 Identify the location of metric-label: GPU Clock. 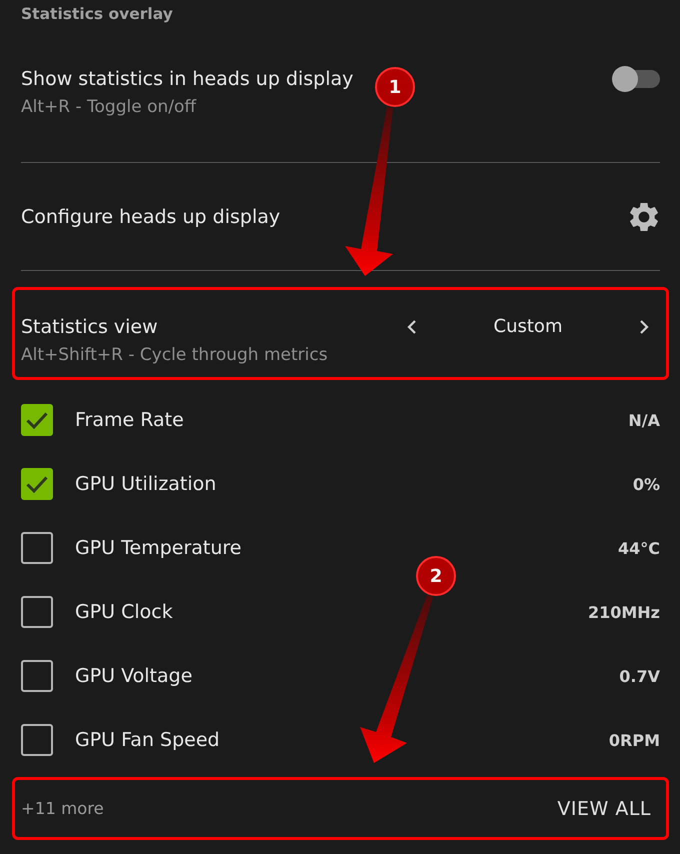
(124, 612).